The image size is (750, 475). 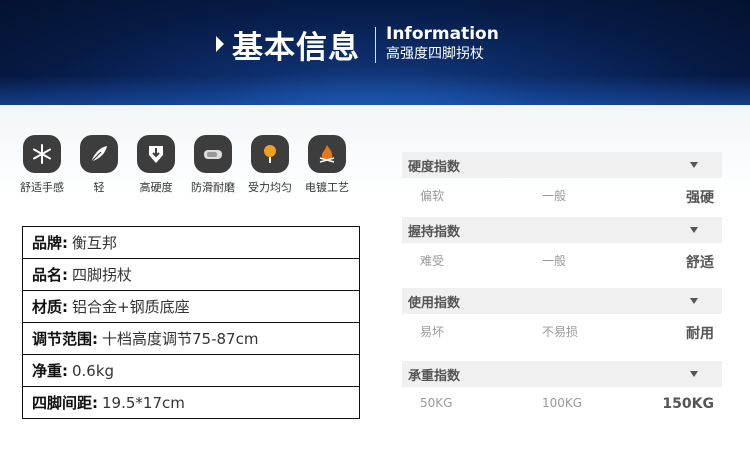 I want to click on metric-durability: 使用指数 易坏 不易损 耐用, so click(x=562, y=315).